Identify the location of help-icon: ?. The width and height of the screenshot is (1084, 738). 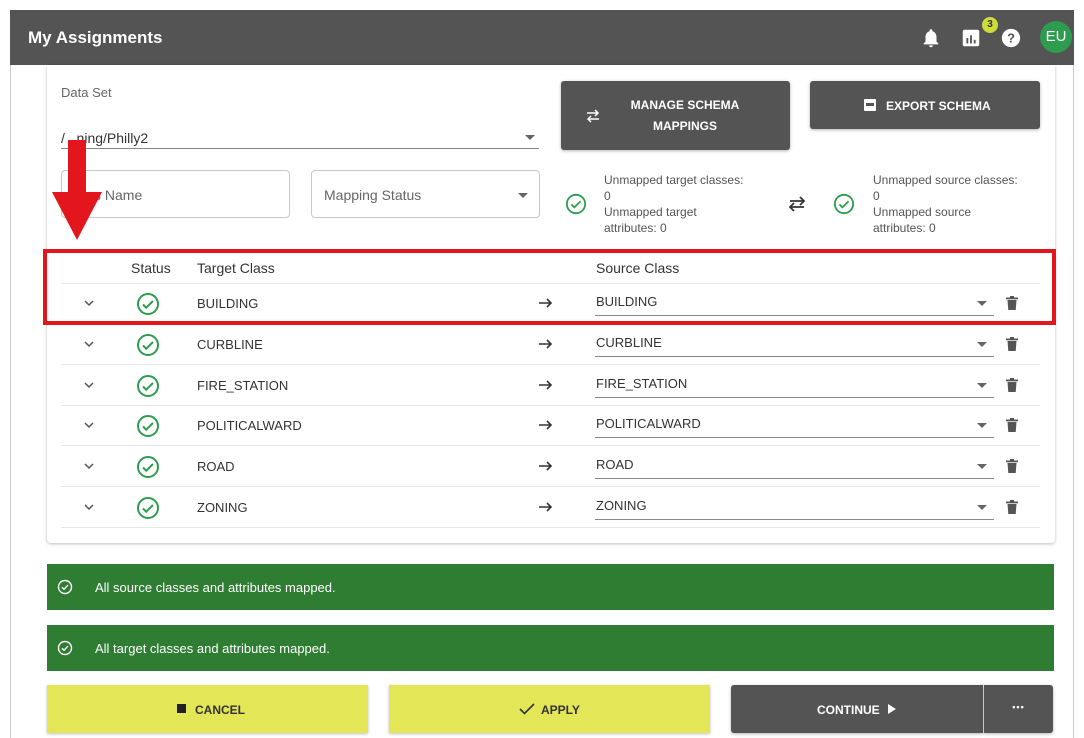
(1011, 38).